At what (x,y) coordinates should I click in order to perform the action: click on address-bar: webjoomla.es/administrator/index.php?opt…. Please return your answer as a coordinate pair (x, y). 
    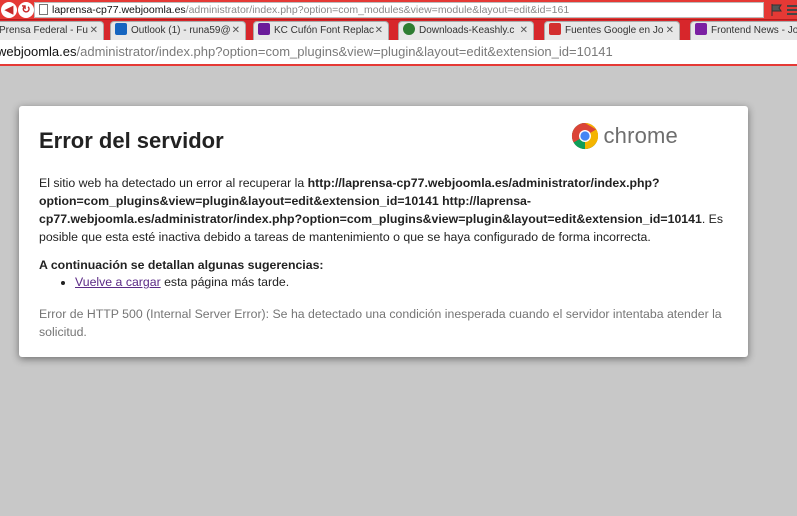
    Looking at the image, I should click on (398, 53).